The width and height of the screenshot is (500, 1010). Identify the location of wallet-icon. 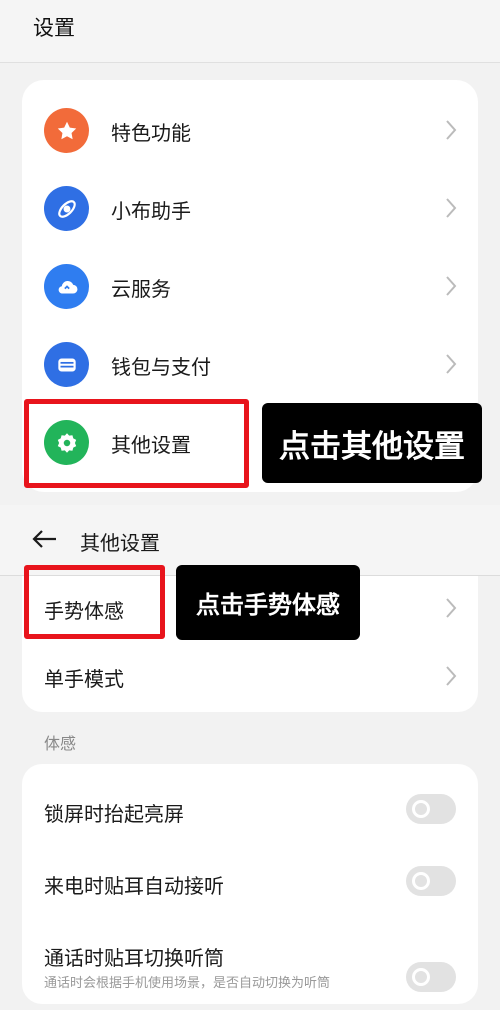
(66, 364).